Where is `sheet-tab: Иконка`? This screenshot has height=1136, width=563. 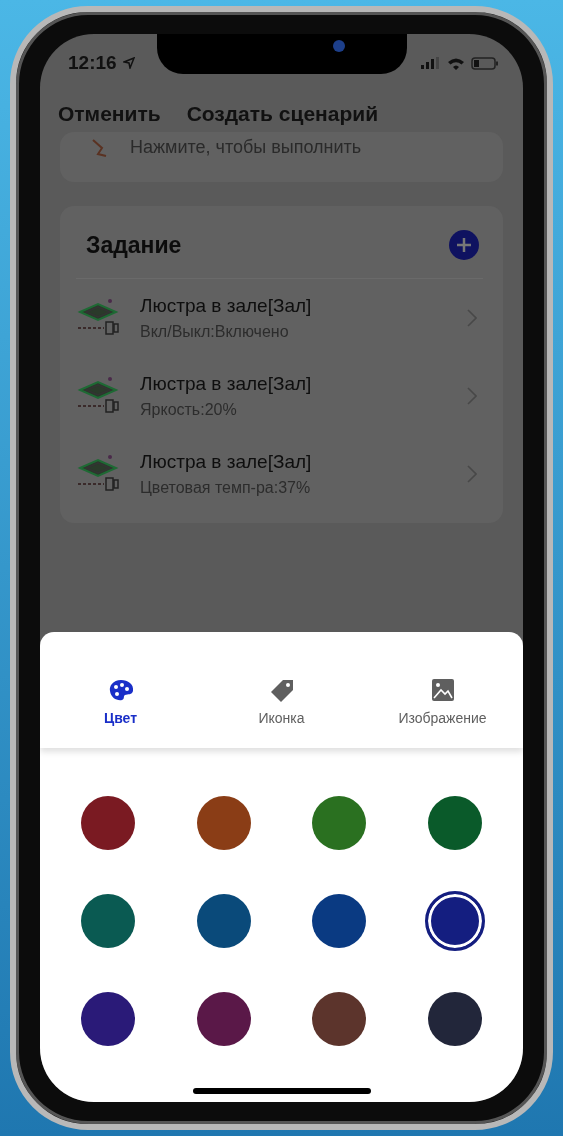
sheet-tab: Иконка is located at coordinates (281, 702).